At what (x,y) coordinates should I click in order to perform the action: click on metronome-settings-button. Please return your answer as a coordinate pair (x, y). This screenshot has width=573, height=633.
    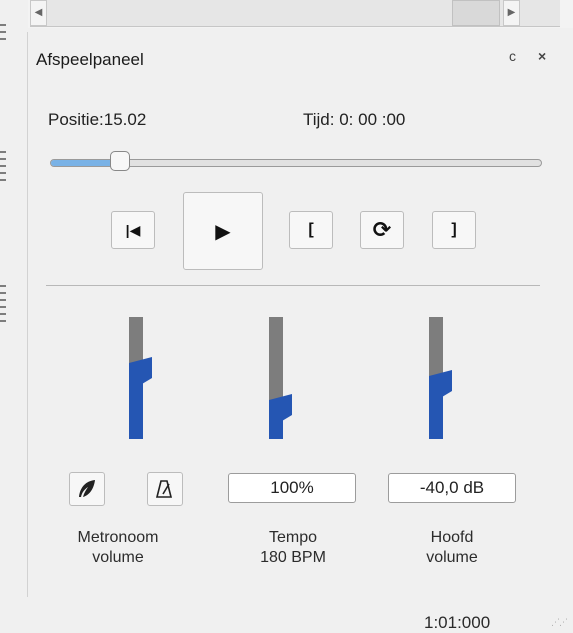
    Looking at the image, I should click on (165, 489).